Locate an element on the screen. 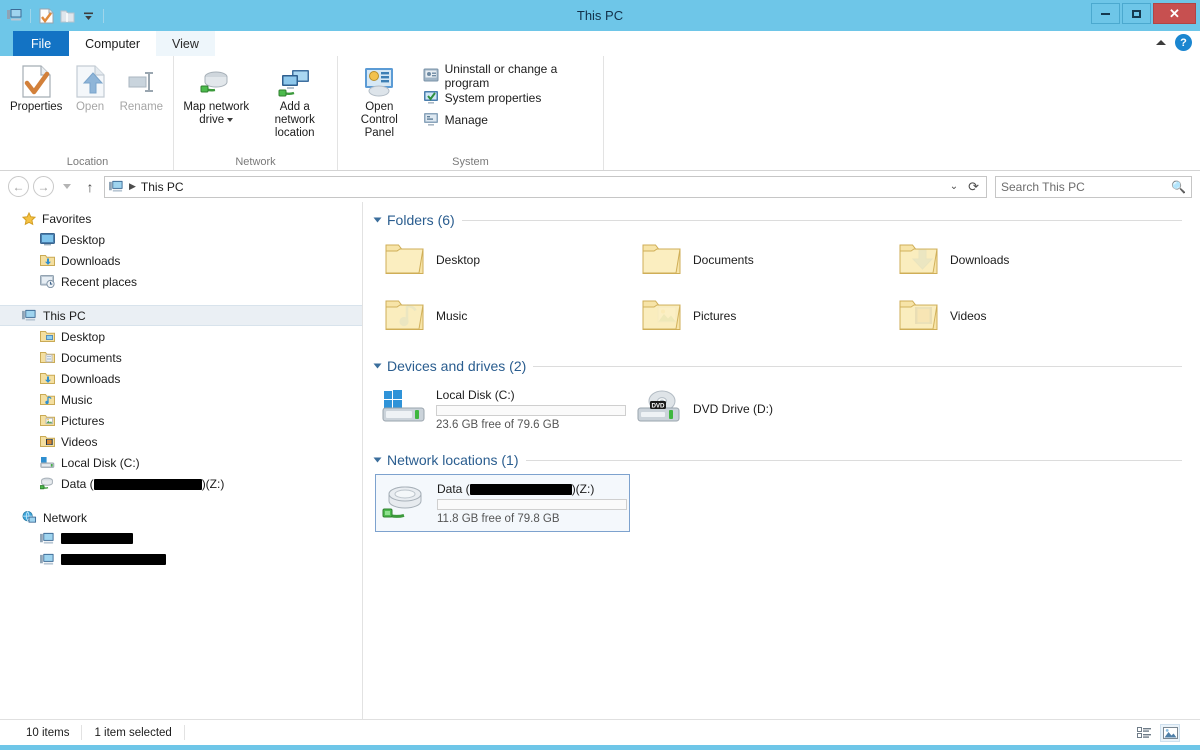 Image resolution: width=1200 pixels, height=750 pixels. system-properties-icon is located at coordinates (431, 98).